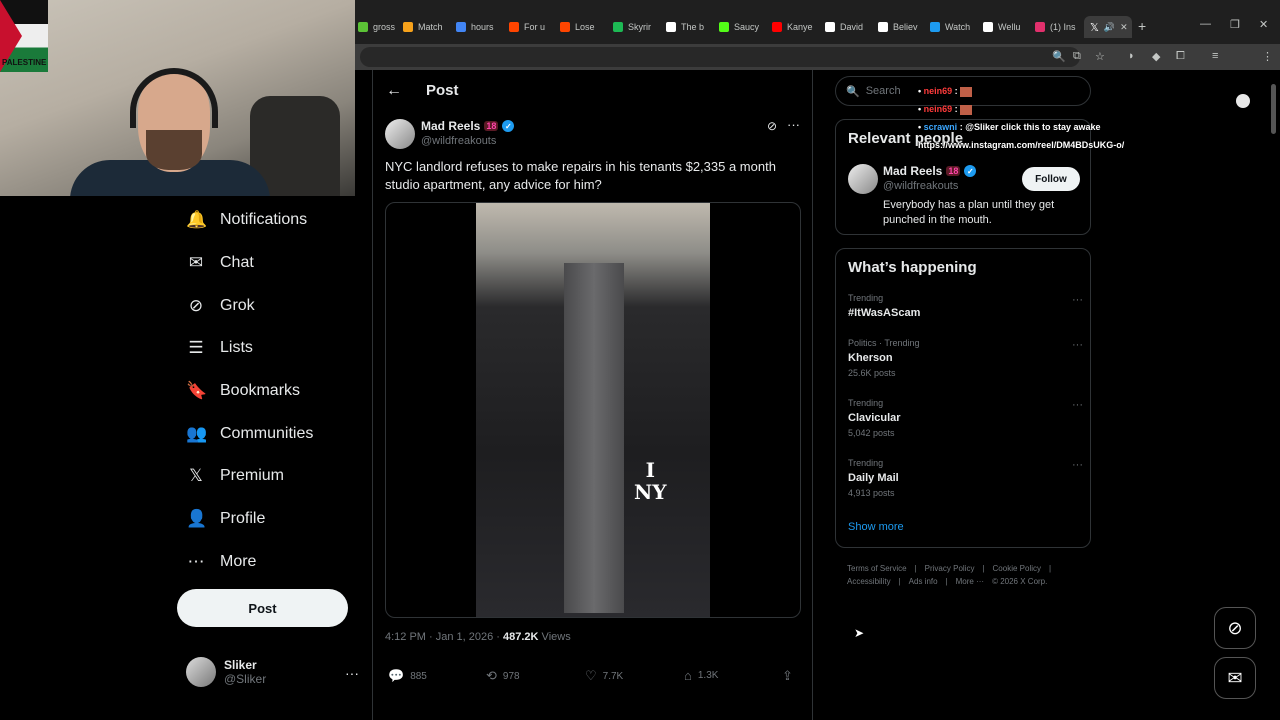  What do you see at coordinates (1142, 26) in the screenshot?
I see `new-tab-button: +` at bounding box center [1142, 26].